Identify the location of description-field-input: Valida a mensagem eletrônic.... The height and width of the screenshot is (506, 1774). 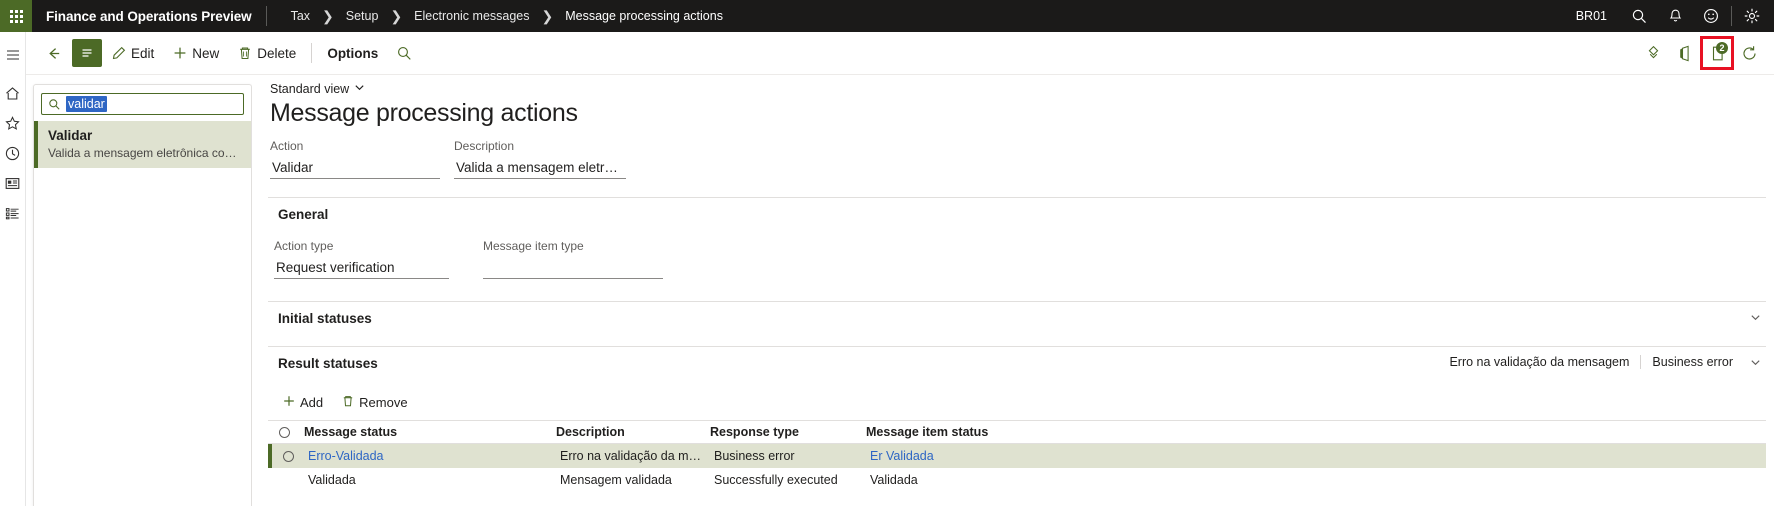
(540, 168).